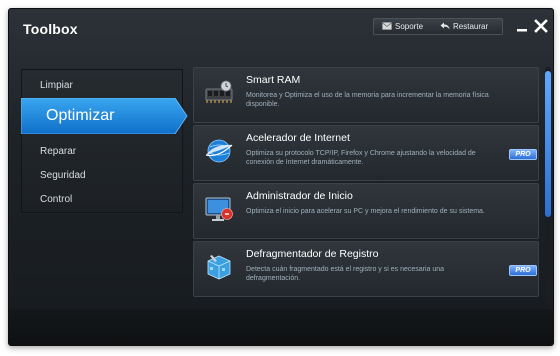 The height and width of the screenshot is (356, 560). I want to click on support-button: Soporte, so click(402, 26).